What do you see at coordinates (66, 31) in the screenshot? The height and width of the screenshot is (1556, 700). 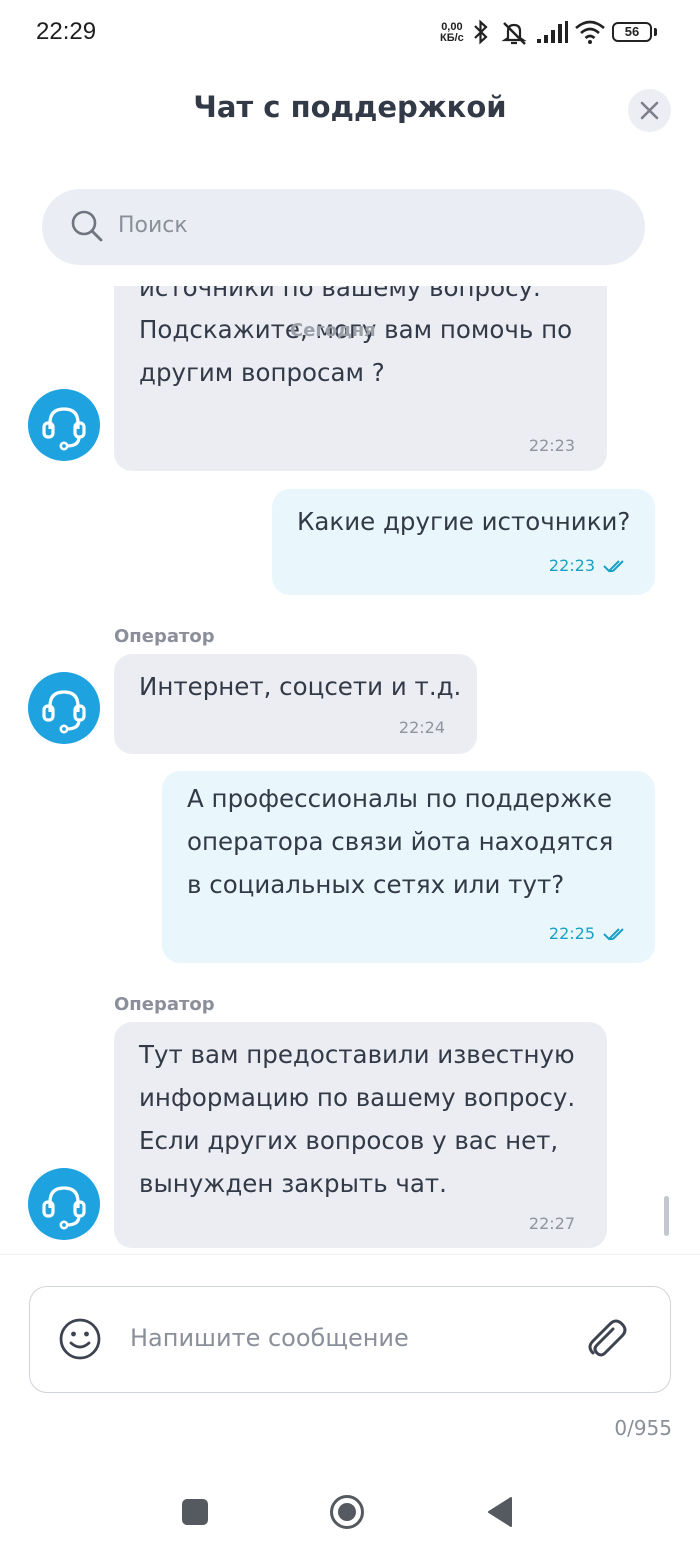 I see `status-time: 22:29` at bounding box center [66, 31].